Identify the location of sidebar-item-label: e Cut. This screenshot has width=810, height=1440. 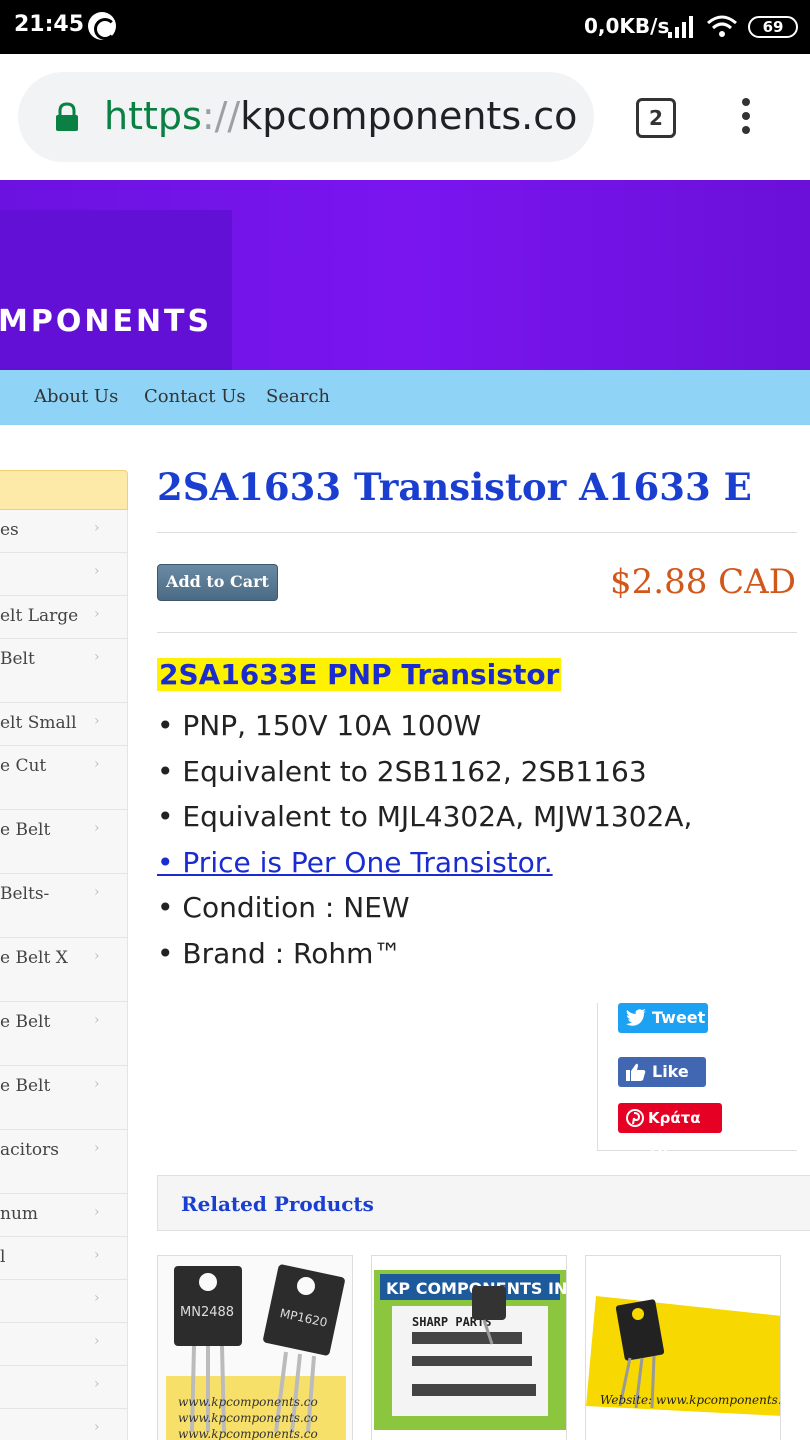
(23, 766).